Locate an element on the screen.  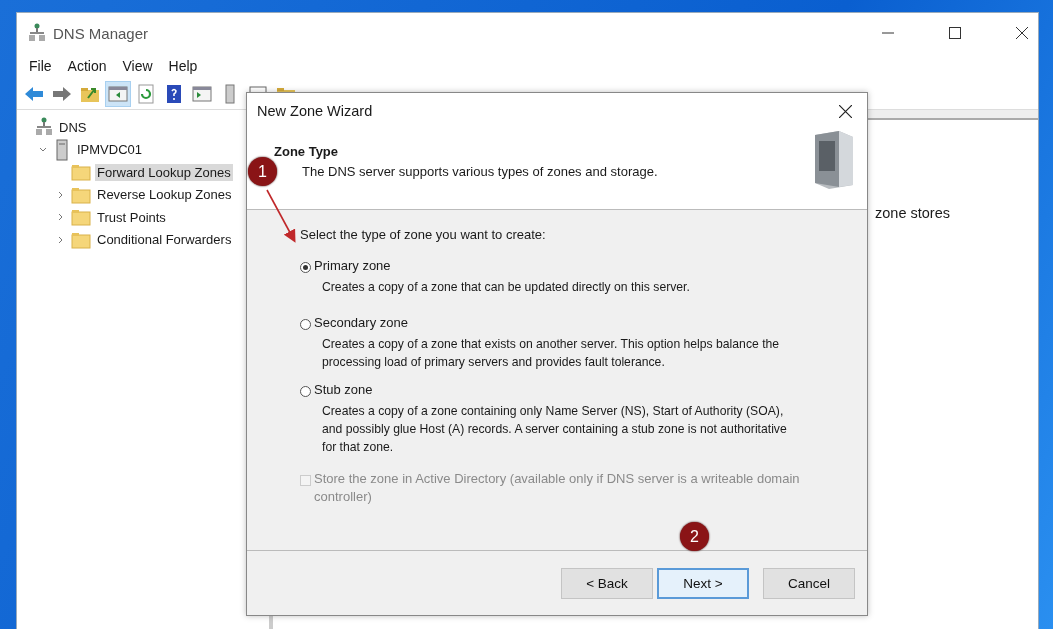
tree-item: Conditional Forwarders is located at coordinates (164, 240).